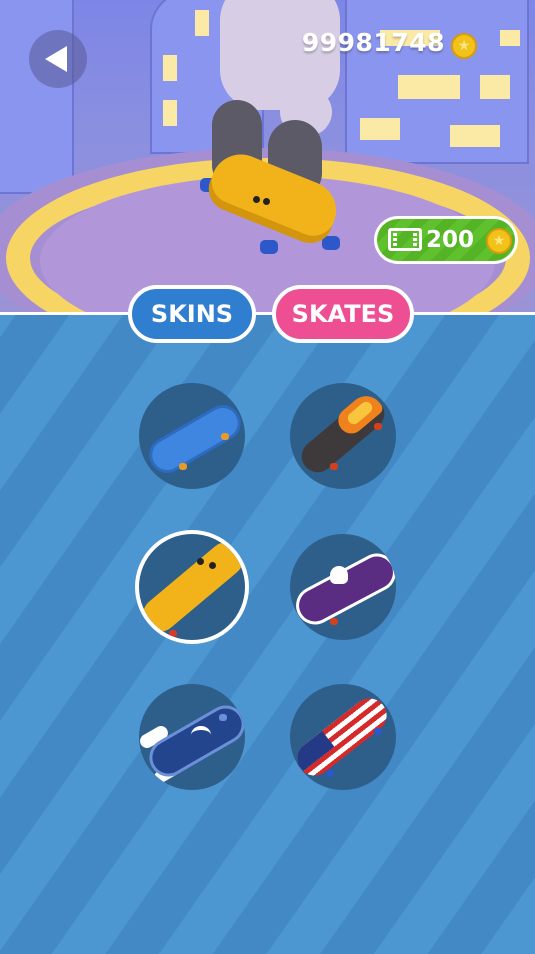  I want to click on purple-skull-skateboard-icon, so click(343, 589).